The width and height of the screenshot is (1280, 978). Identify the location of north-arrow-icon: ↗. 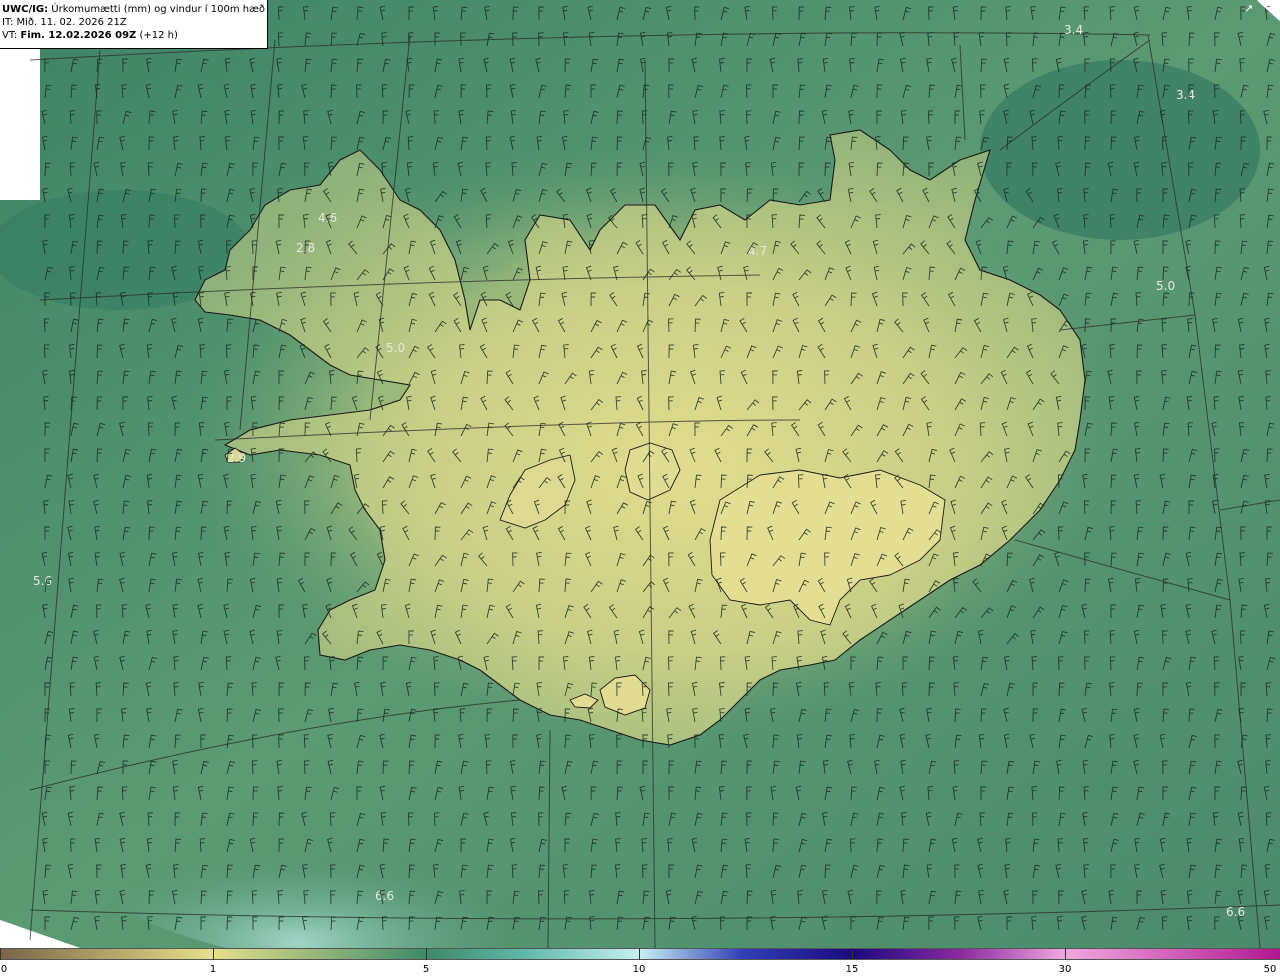
(1248, 8).